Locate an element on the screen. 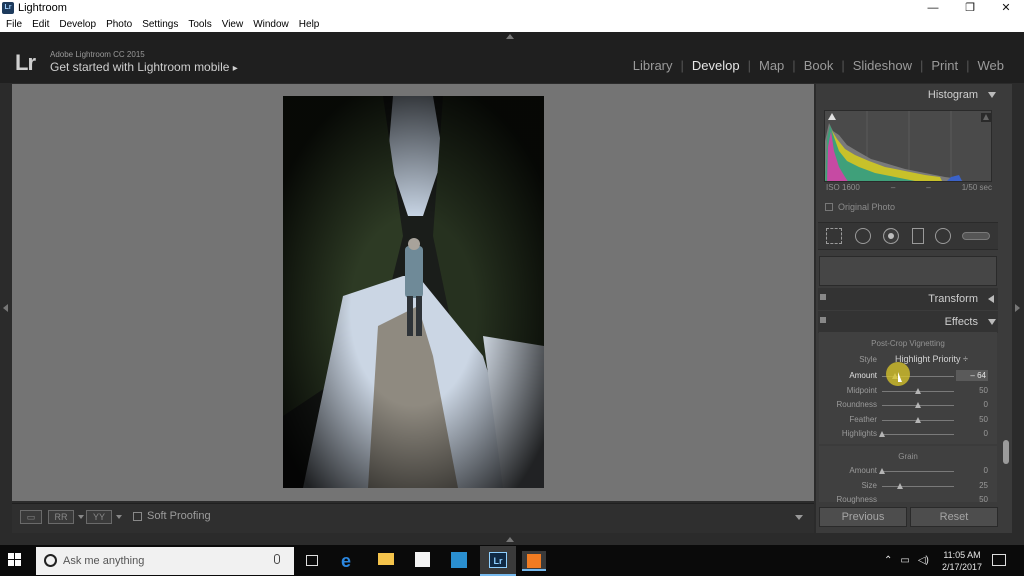 This screenshot has width=1024, height=576. grain-roughness-value: 50 is located at coordinates (973, 499).